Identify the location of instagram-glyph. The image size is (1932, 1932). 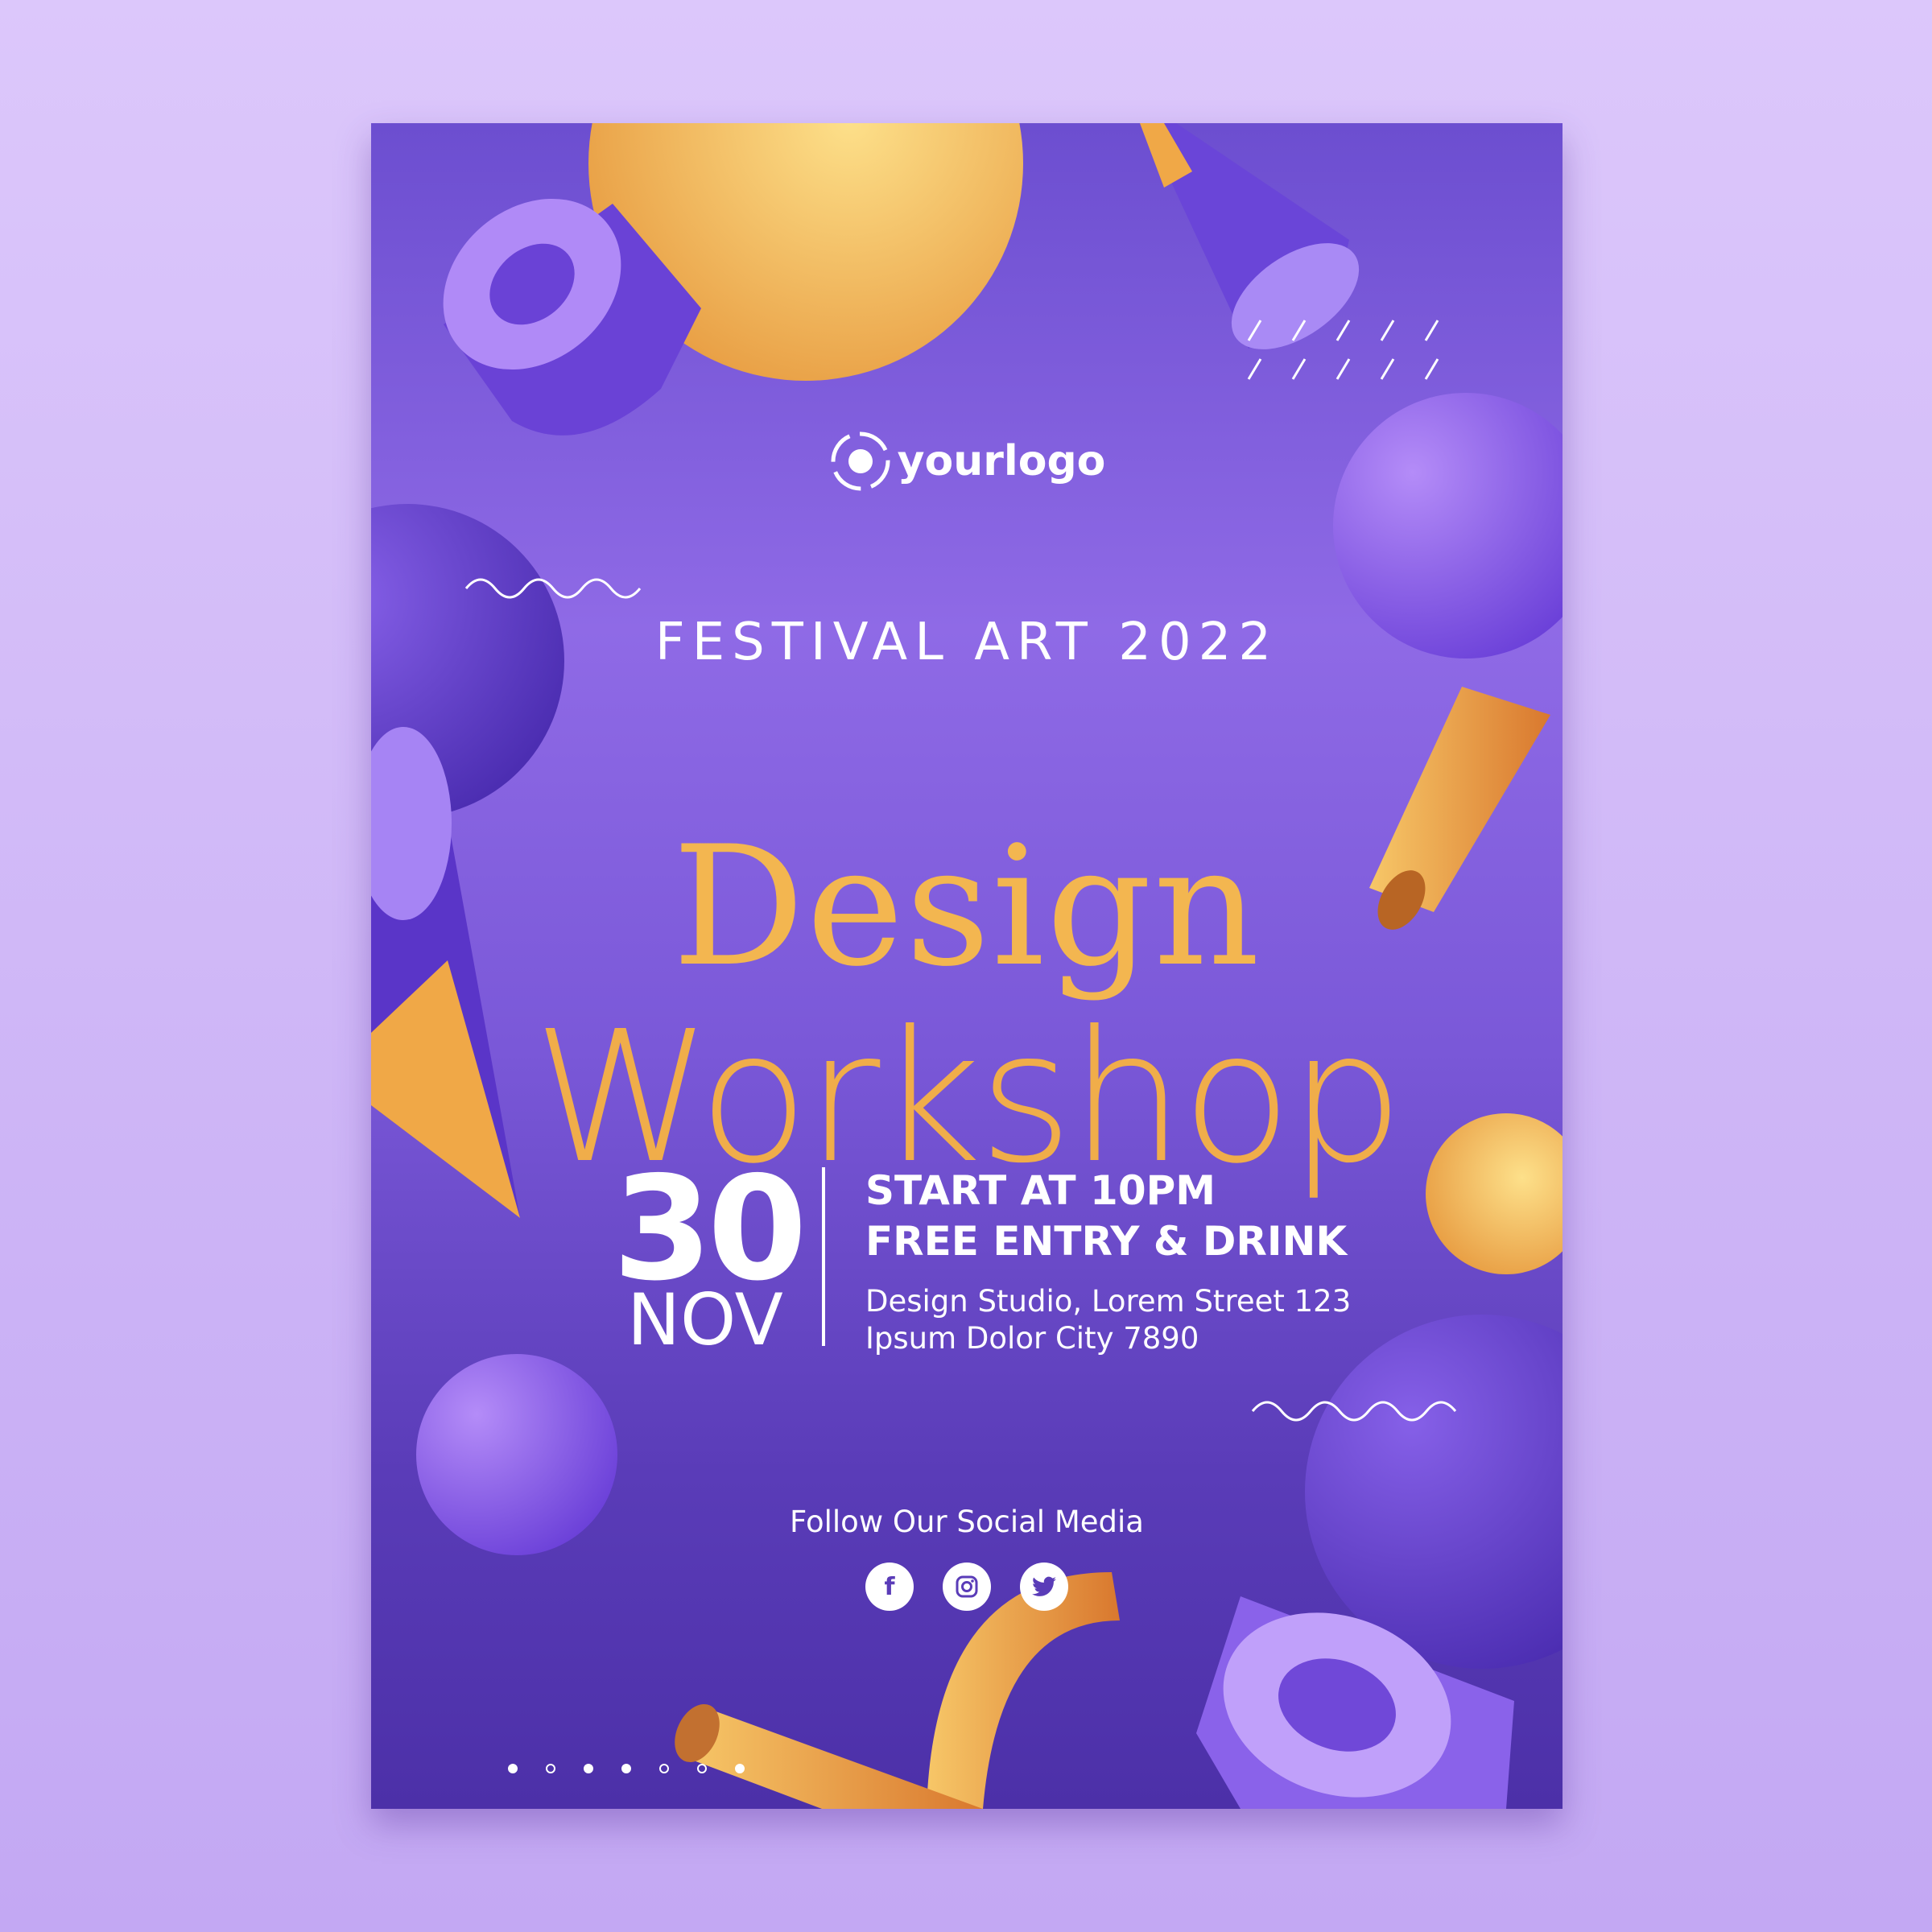
(967, 1586).